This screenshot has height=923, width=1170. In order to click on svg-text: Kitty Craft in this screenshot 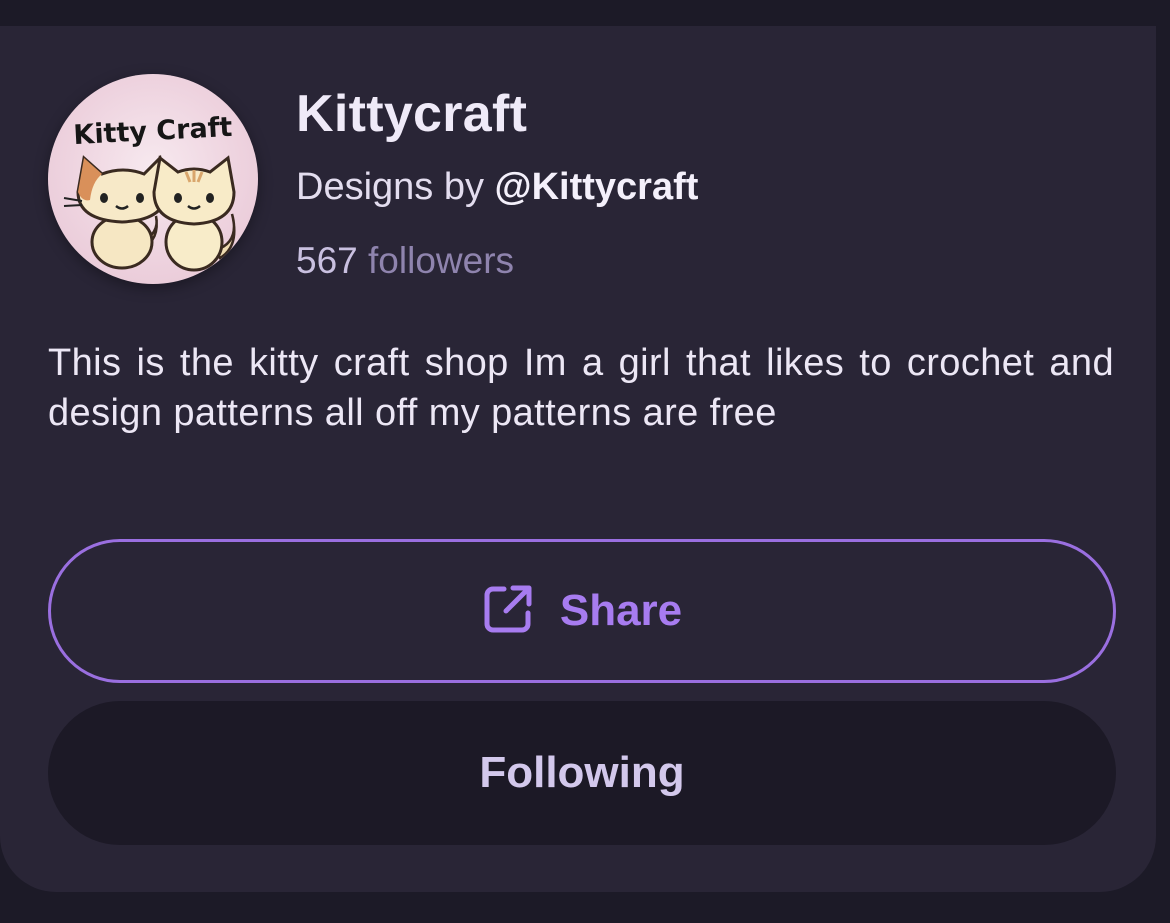, I will do `click(153, 131)`.